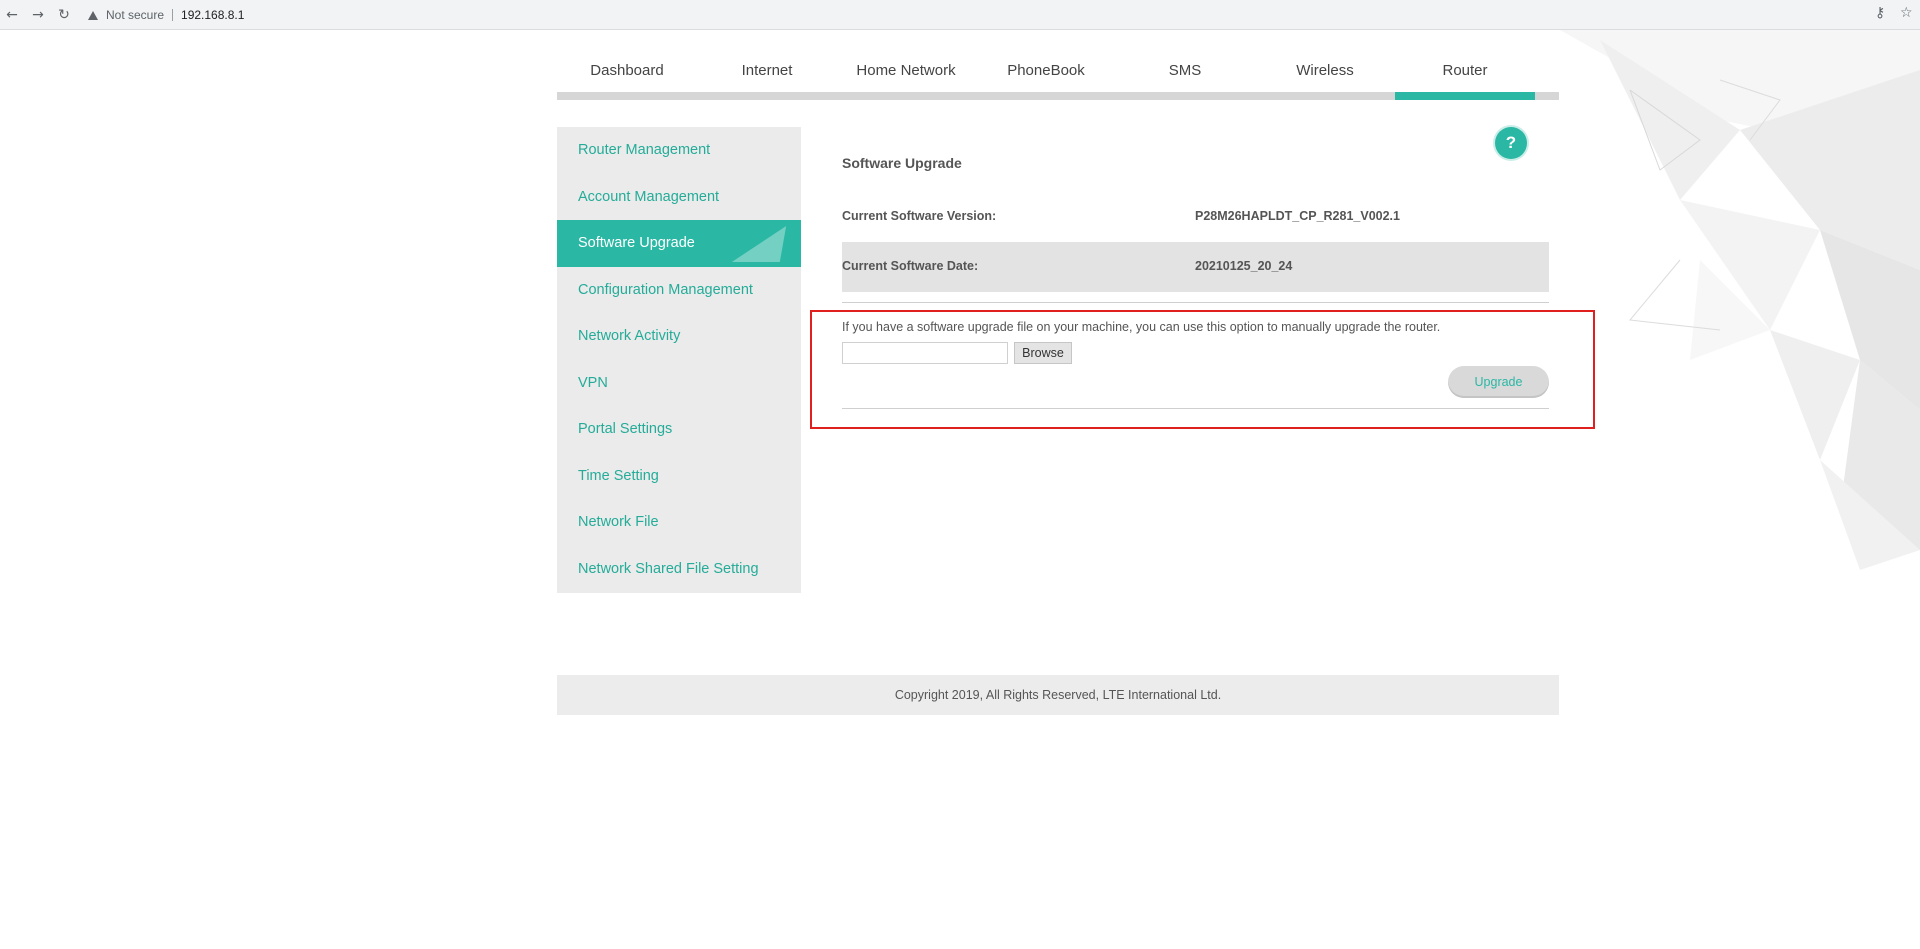  I want to click on sidebar-item-network-shared-file-setting: Network Shared File Setting, so click(679, 569).